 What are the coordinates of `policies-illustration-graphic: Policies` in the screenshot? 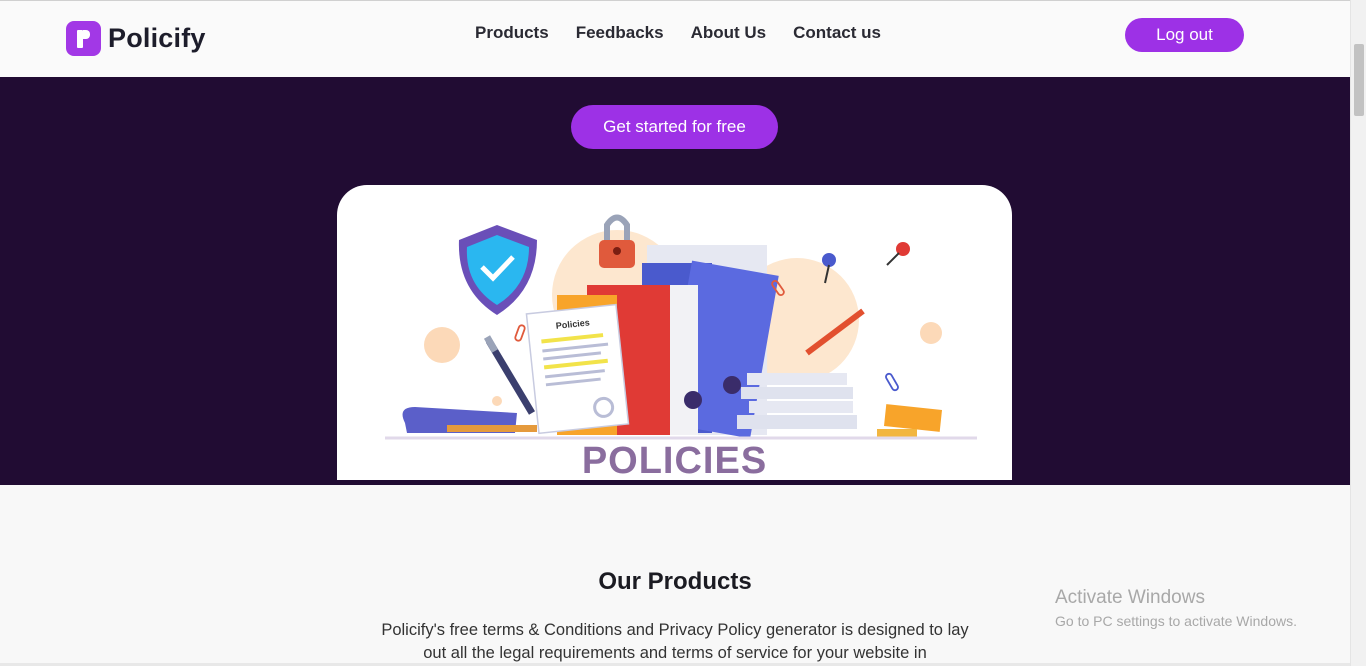 It's located at (681, 327).